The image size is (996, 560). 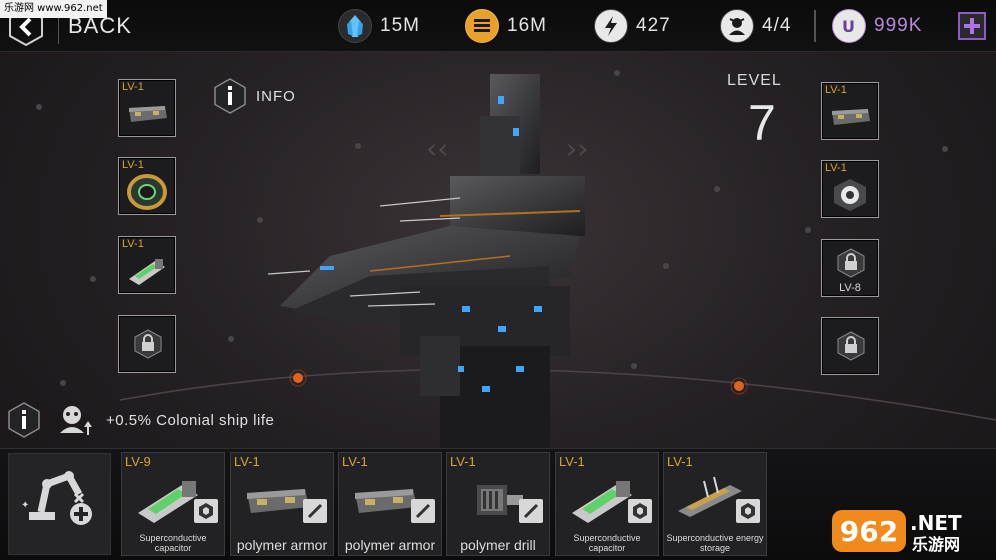 I want to click on level-label: LEVEL, so click(x=754, y=80).